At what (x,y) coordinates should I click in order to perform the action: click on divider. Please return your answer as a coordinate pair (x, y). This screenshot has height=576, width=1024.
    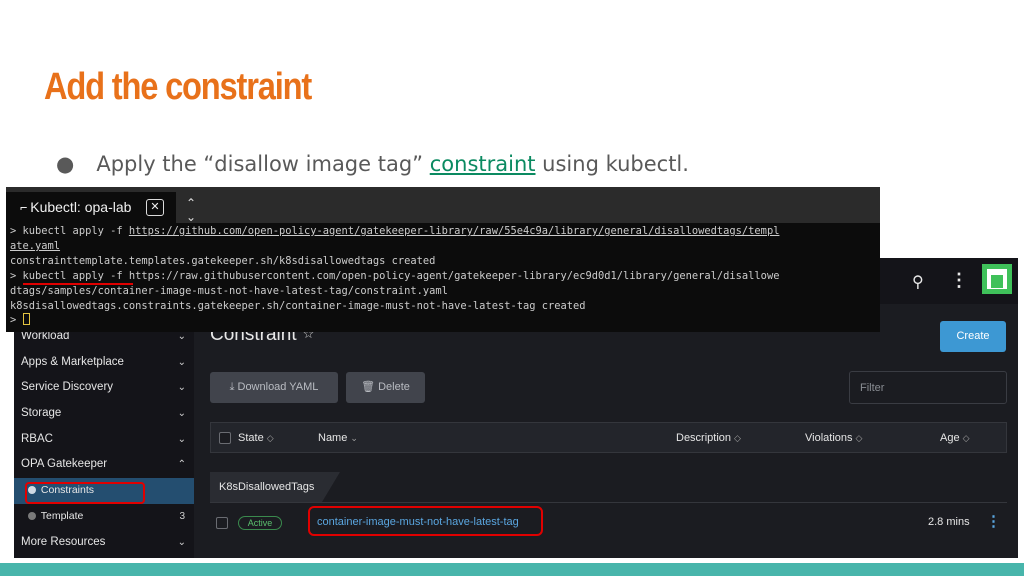
    Looking at the image, I should click on (608, 502).